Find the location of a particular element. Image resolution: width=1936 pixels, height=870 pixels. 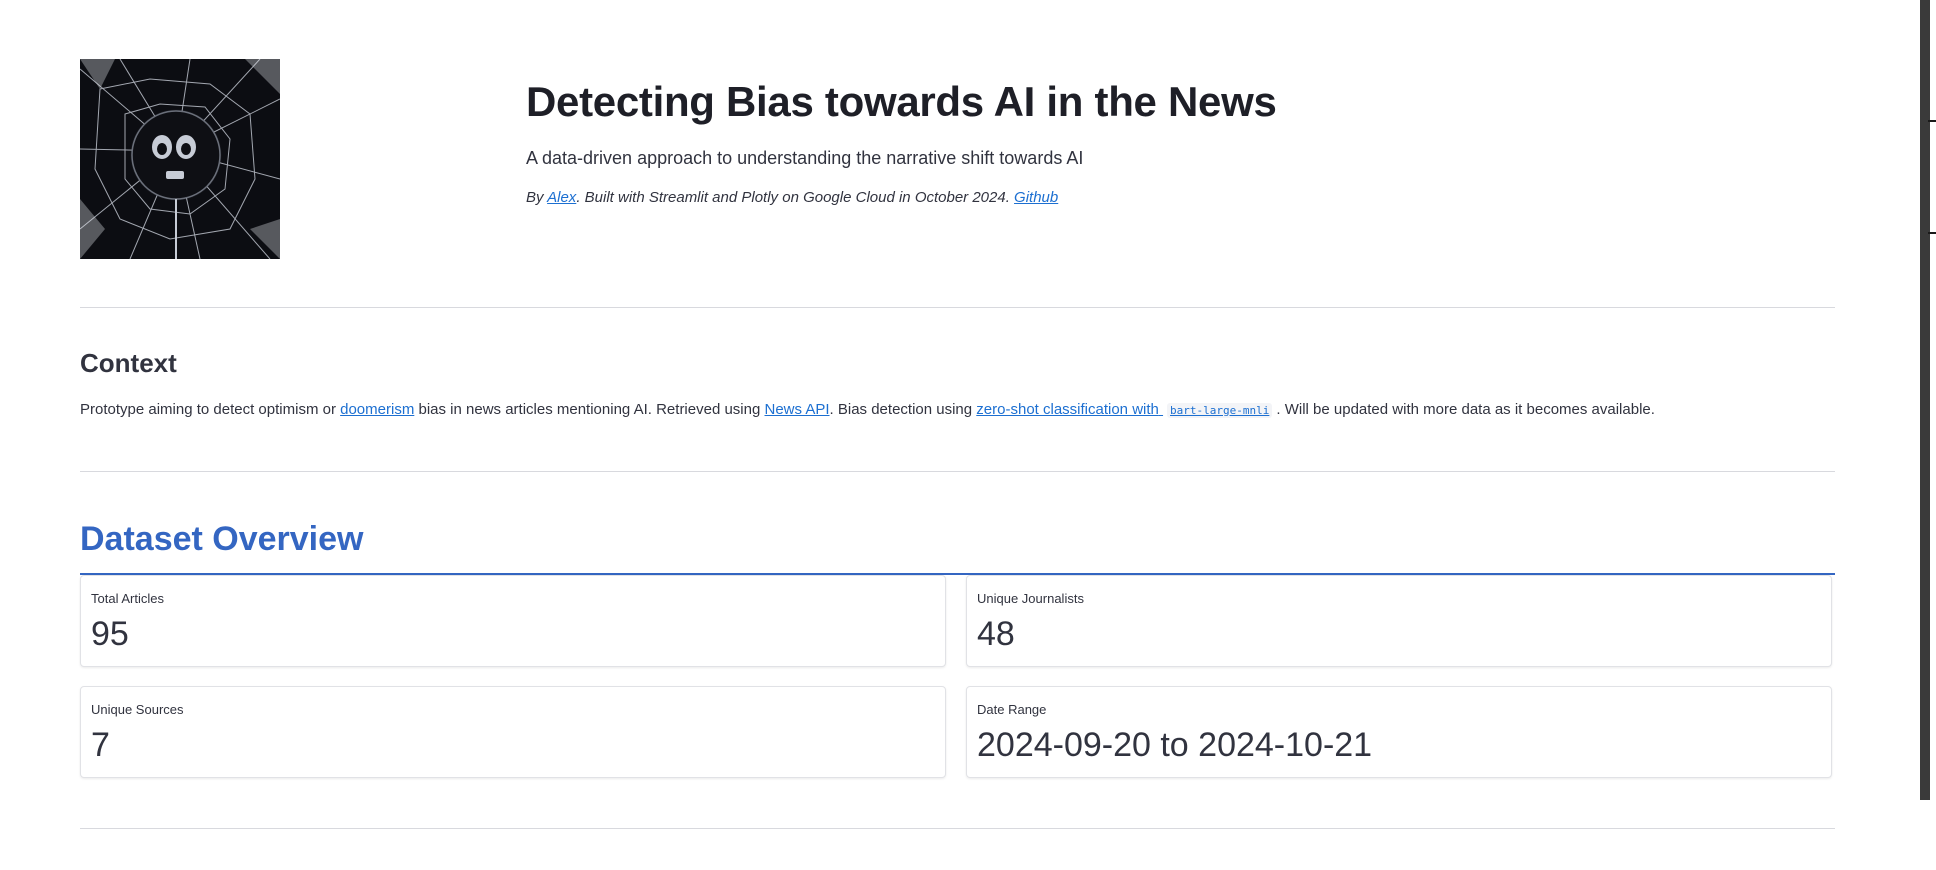

context-text-3: . Bias detection using is located at coordinates (903, 409).